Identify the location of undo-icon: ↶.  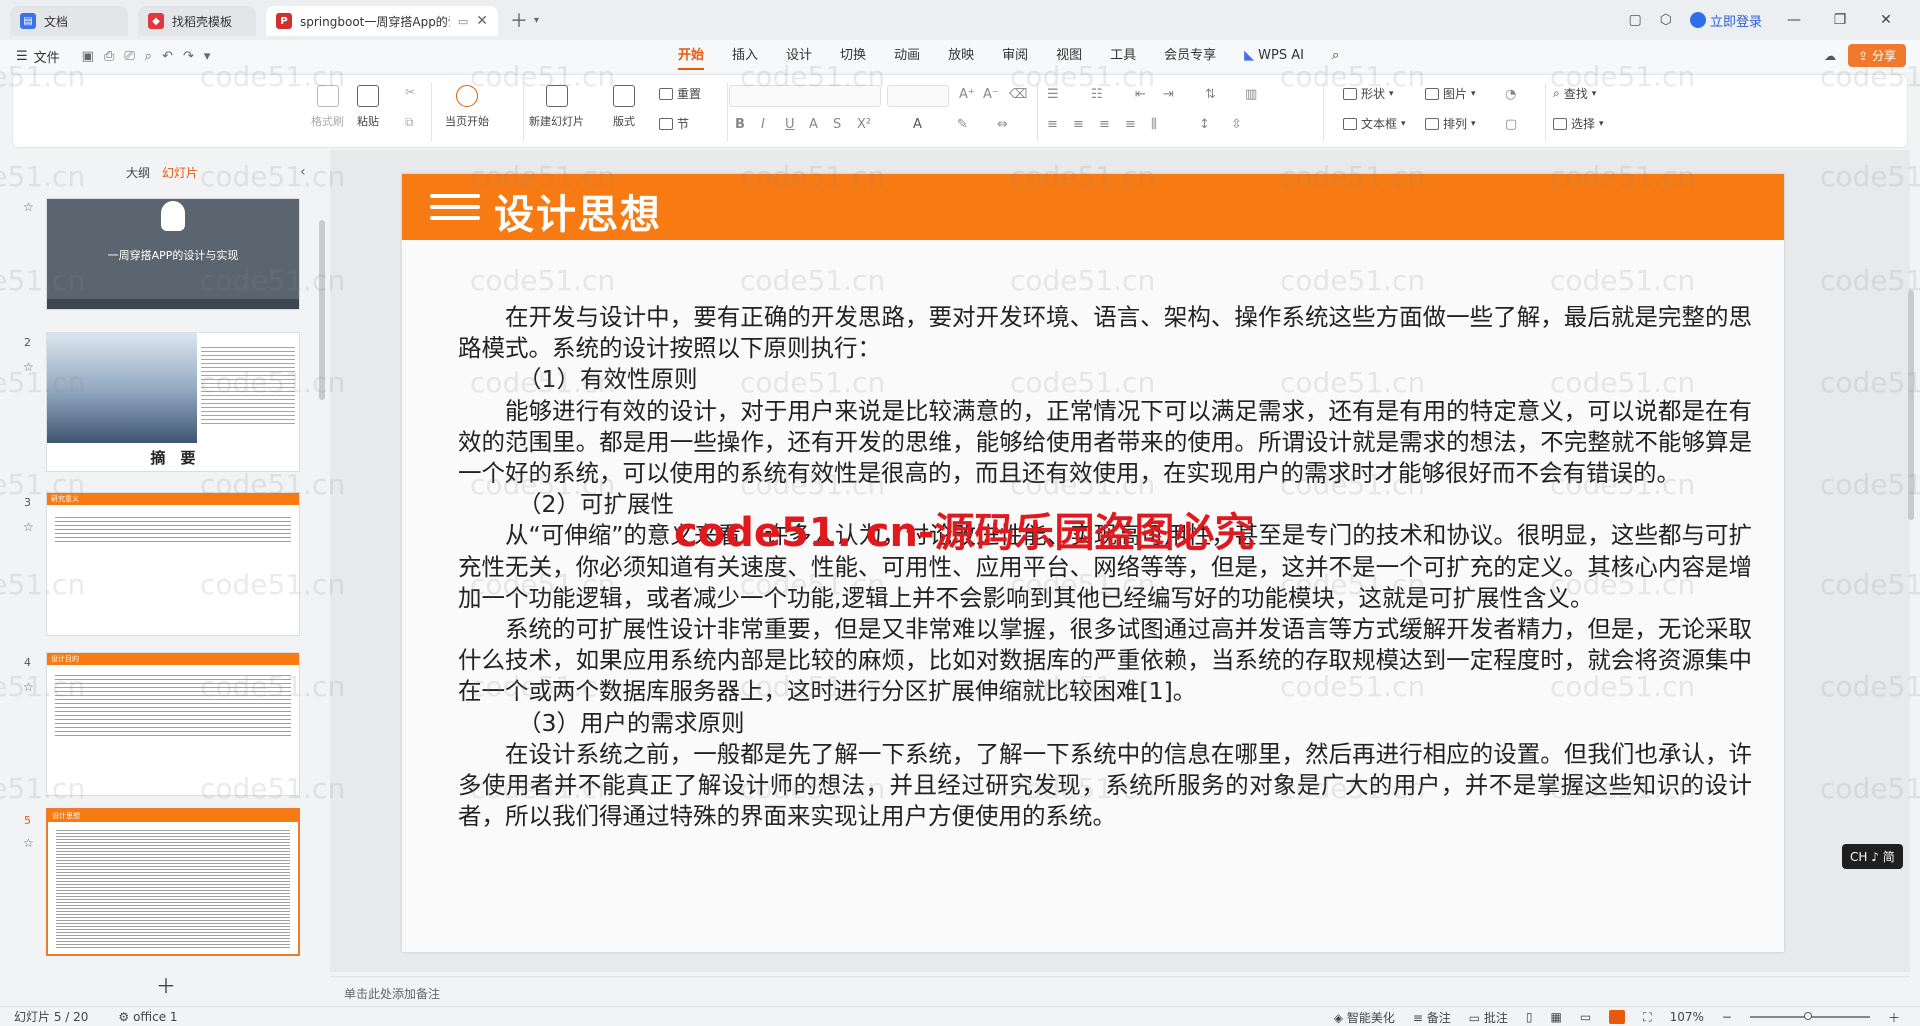
(167, 56).